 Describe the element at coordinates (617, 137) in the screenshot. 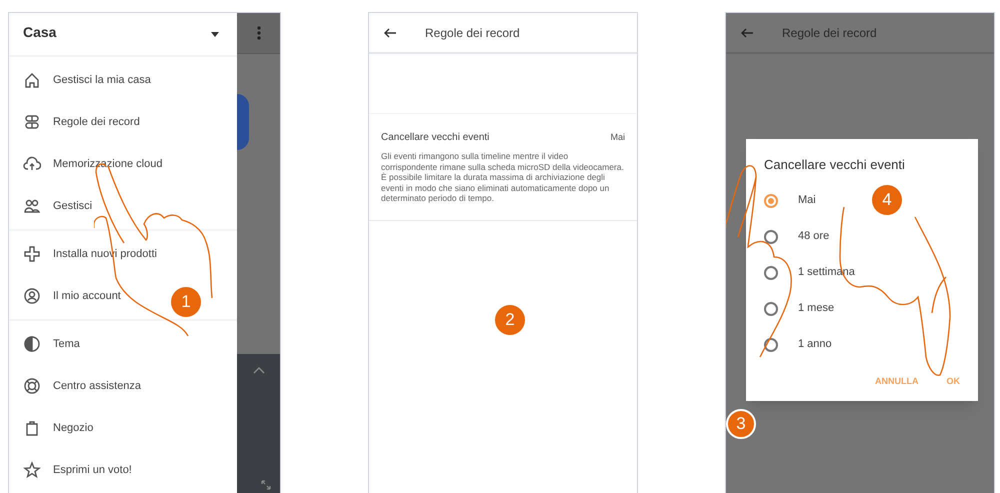

I see `setting-value: Mai` at that location.